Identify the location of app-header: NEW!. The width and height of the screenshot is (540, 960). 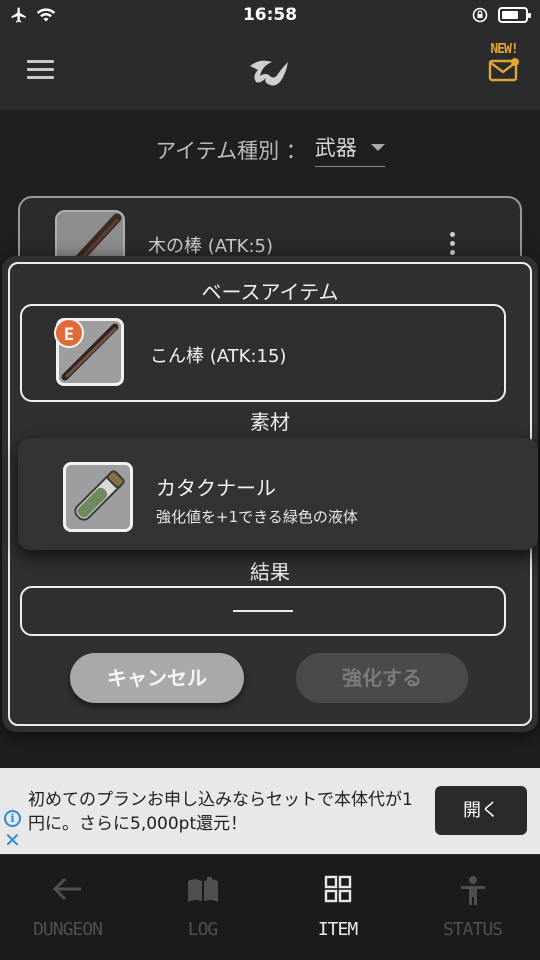
(270, 72).